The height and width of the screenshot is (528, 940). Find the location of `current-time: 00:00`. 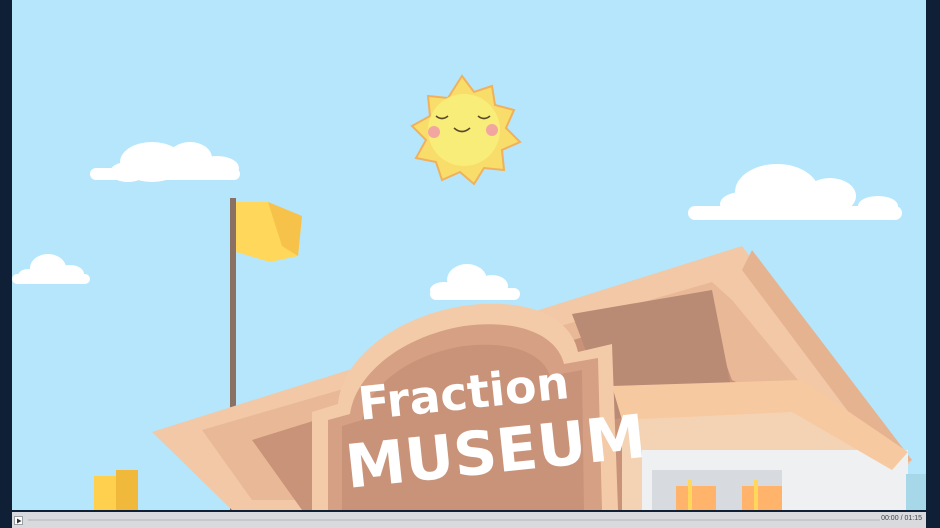

current-time: 00:00 is located at coordinates (890, 518).